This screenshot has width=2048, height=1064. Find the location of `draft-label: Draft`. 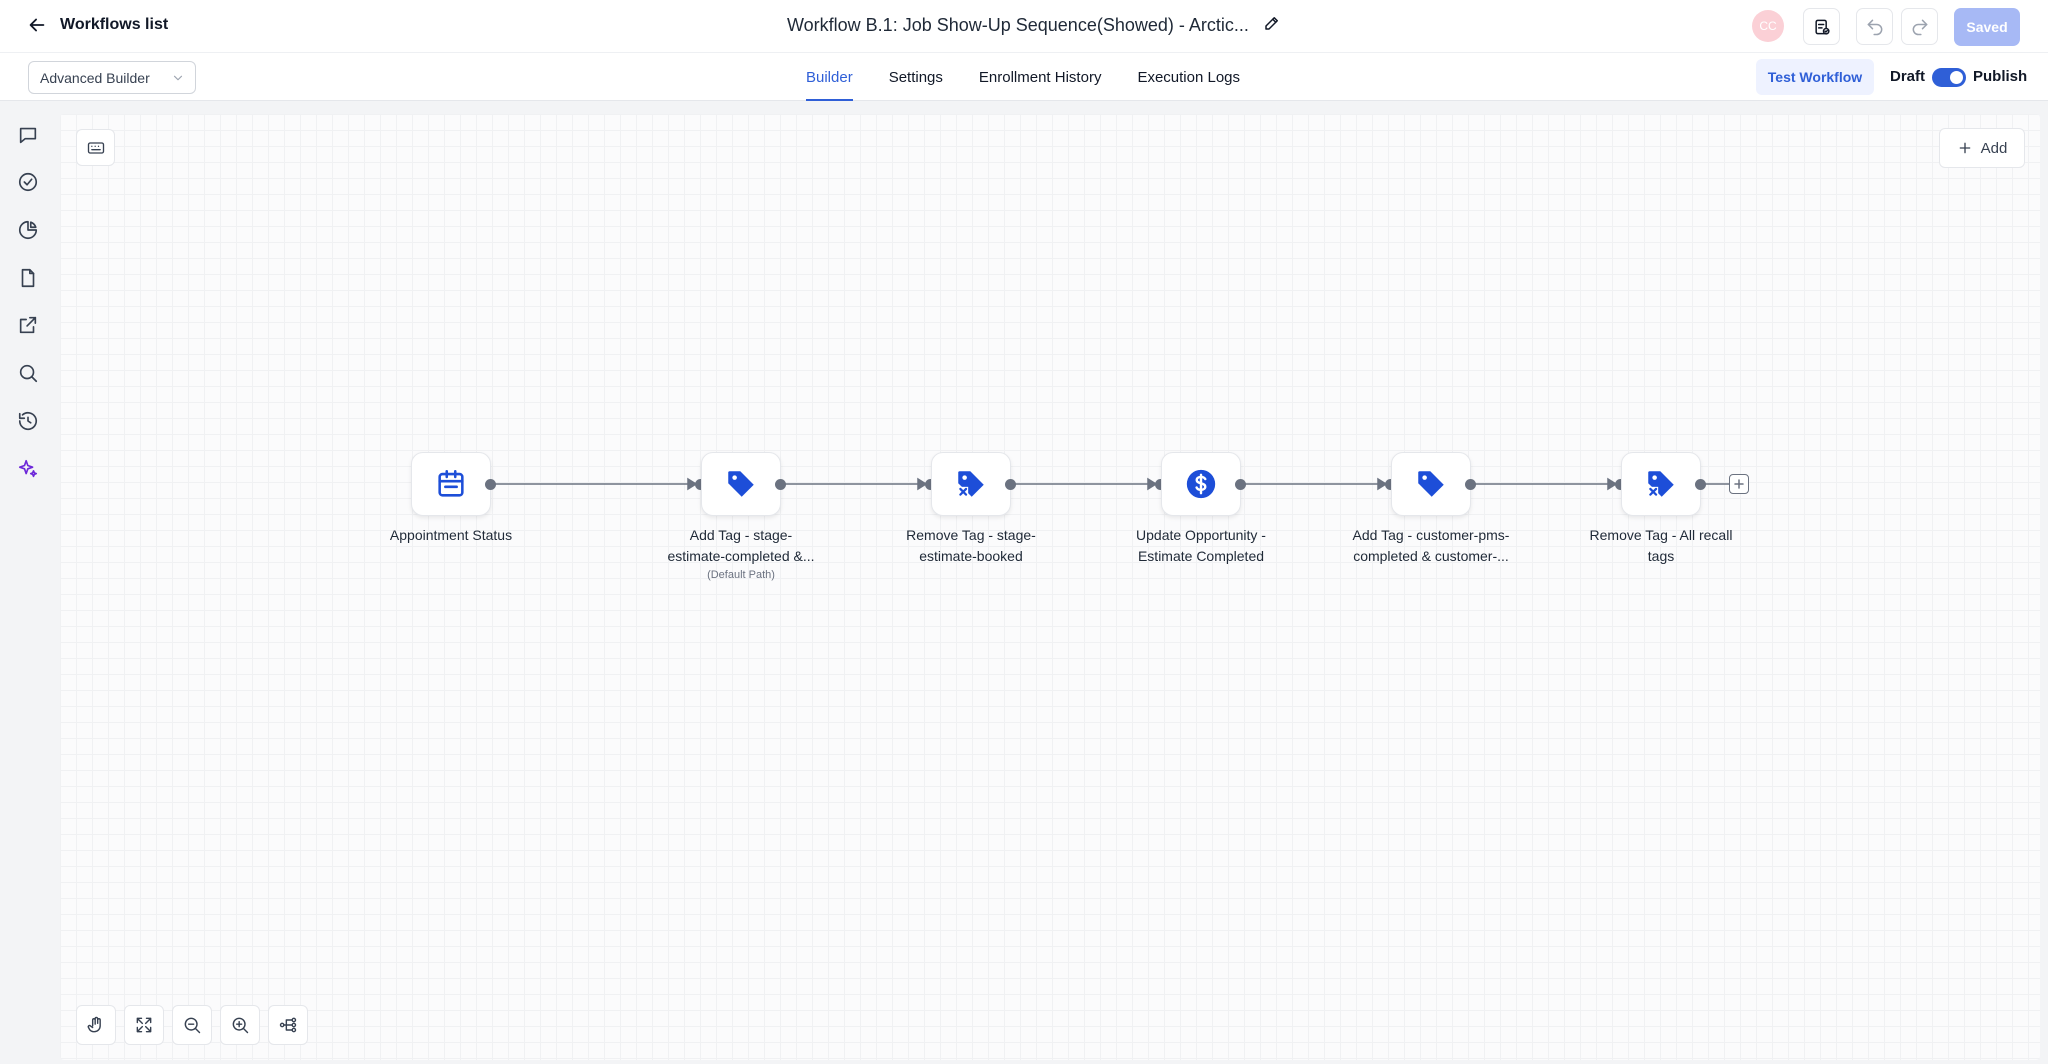

draft-label: Draft is located at coordinates (1908, 76).